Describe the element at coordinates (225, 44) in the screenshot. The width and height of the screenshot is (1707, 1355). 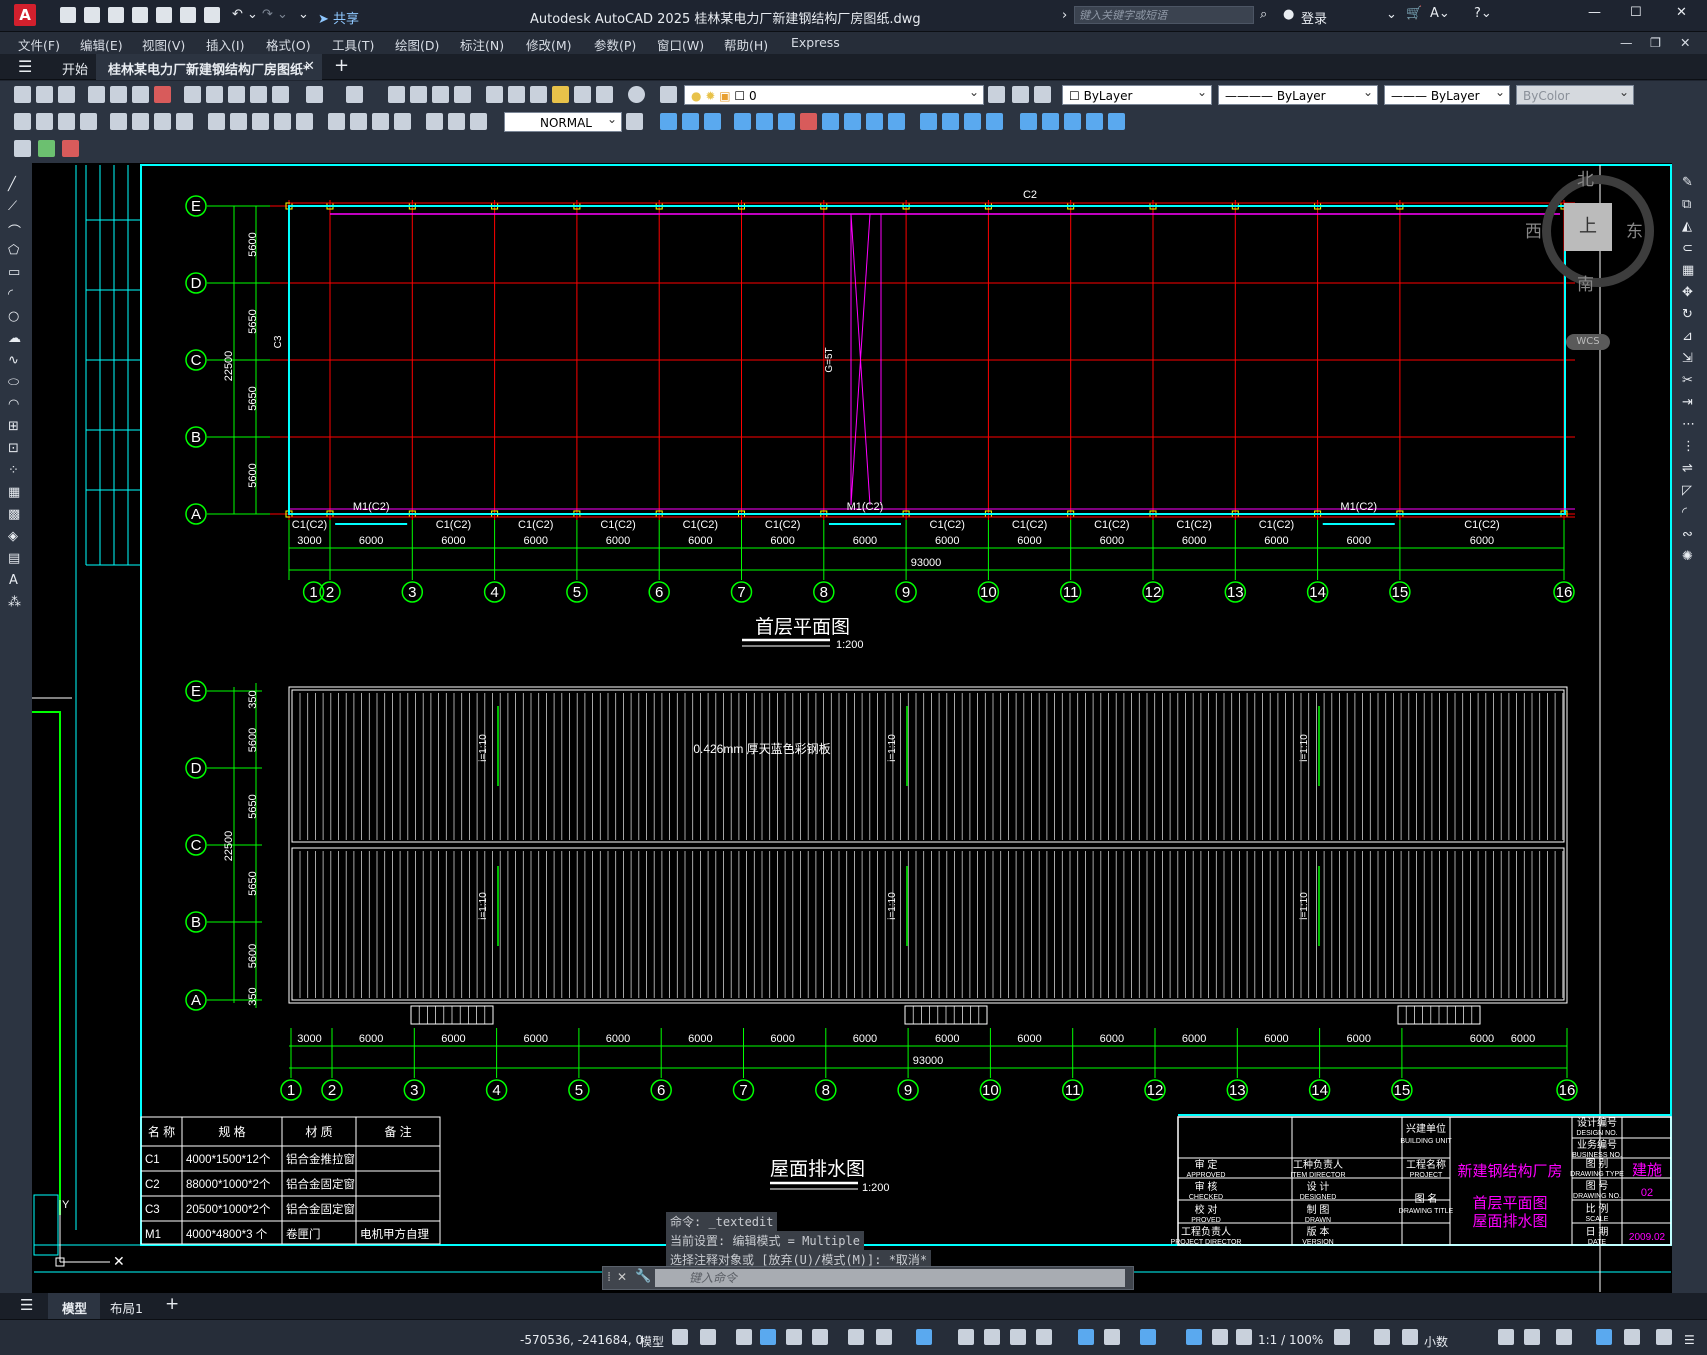
I see `menu-insert: 插入(I)` at that location.